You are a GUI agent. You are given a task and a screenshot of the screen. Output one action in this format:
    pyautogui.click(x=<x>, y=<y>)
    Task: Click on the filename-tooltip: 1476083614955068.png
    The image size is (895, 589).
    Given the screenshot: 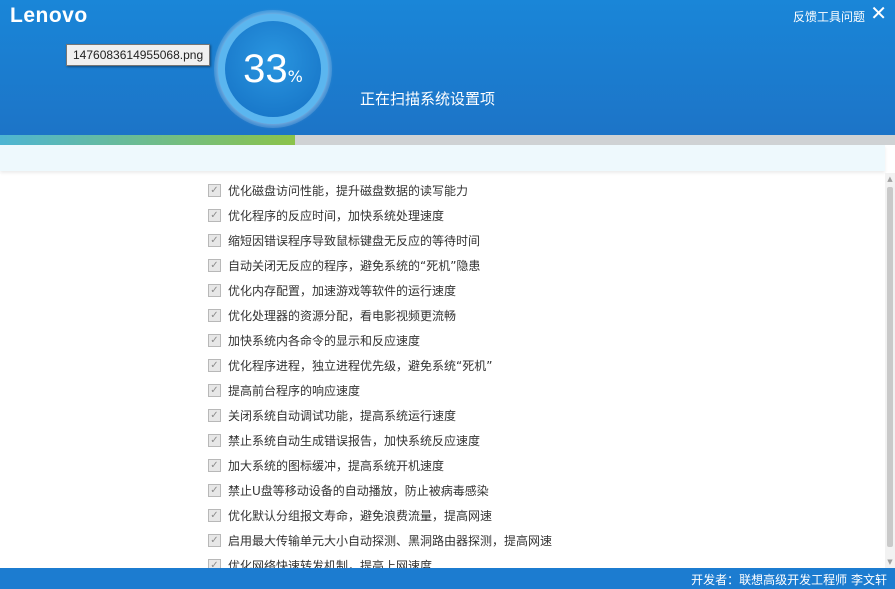 What is the action you would take?
    pyautogui.click(x=138, y=55)
    